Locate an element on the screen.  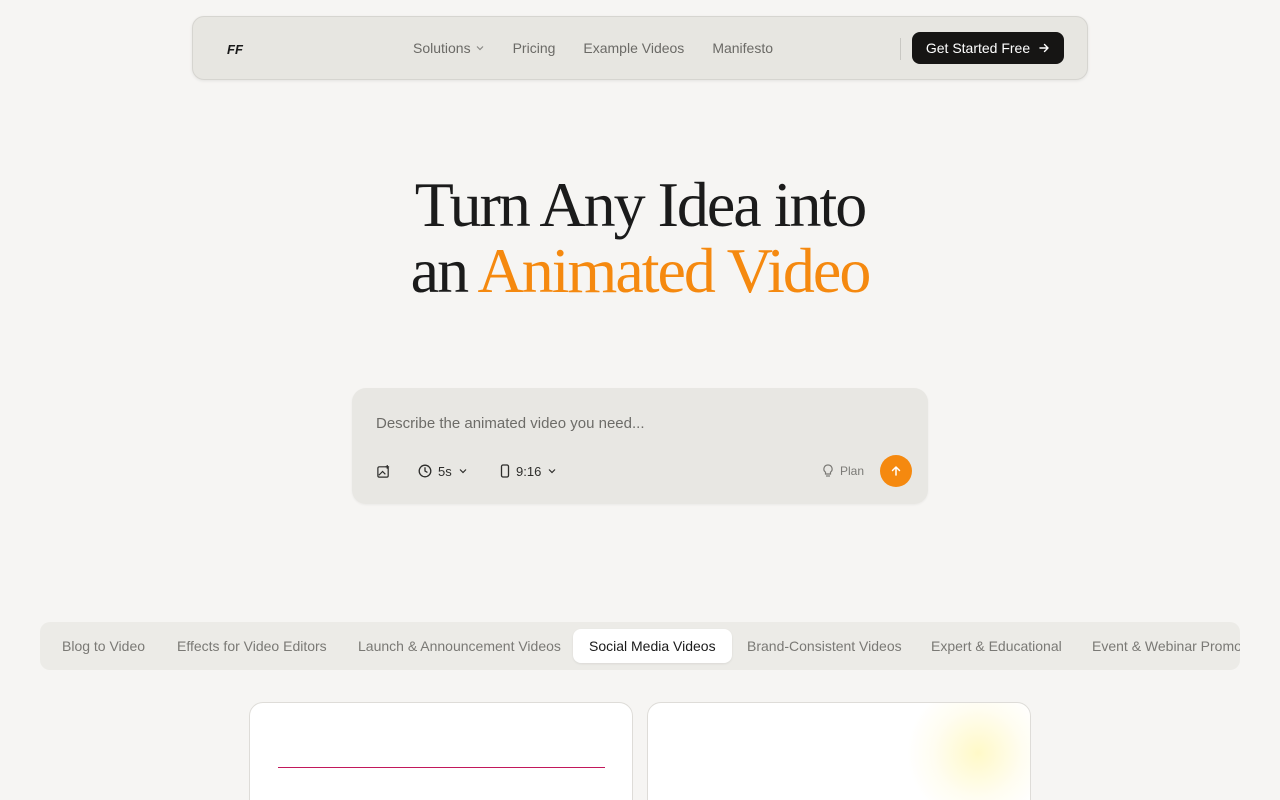
get-started-button: Get Started Free is located at coordinates (988, 48).